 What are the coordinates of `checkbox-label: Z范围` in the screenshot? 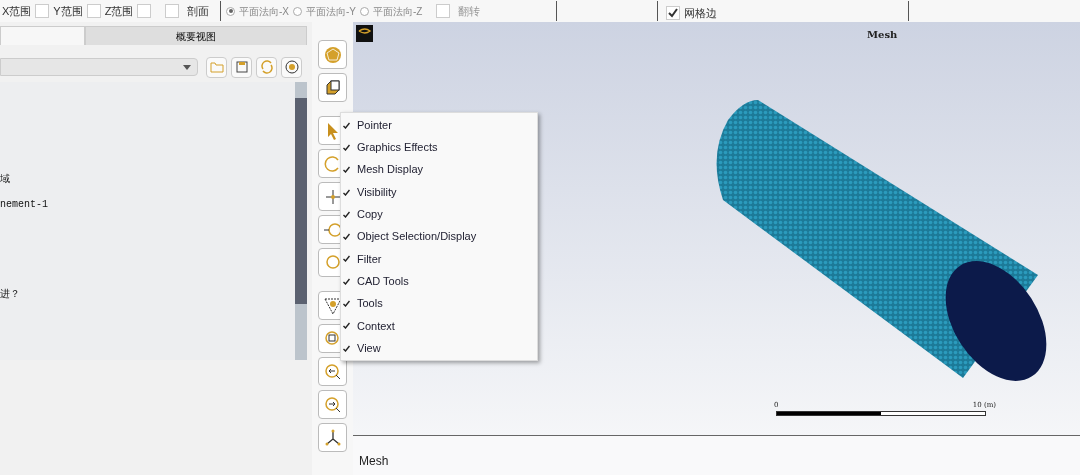 It's located at (119, 11).